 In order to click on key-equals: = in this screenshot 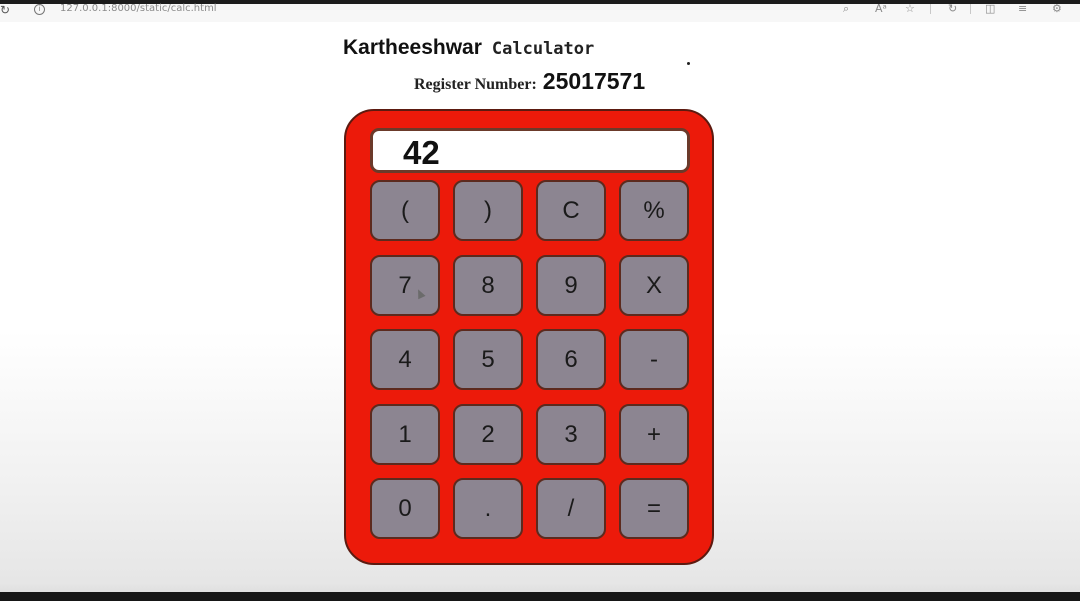, I will do `click(654, 508)`.